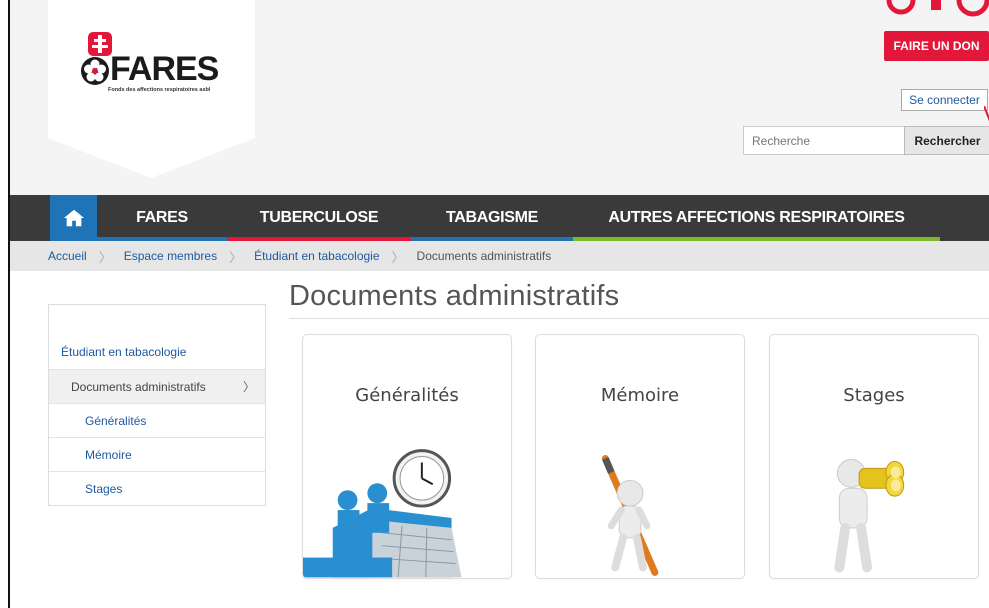  I want to click on sidebar-item-stages: Stages, so click(157, 489).